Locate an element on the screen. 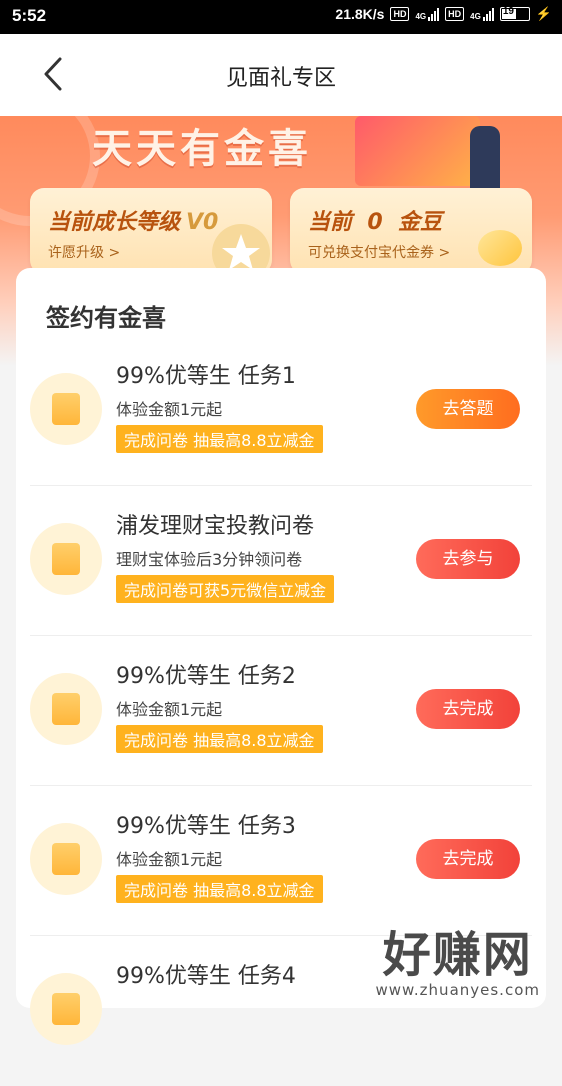  gold-bean-icon is located at coordinates (500, 248).